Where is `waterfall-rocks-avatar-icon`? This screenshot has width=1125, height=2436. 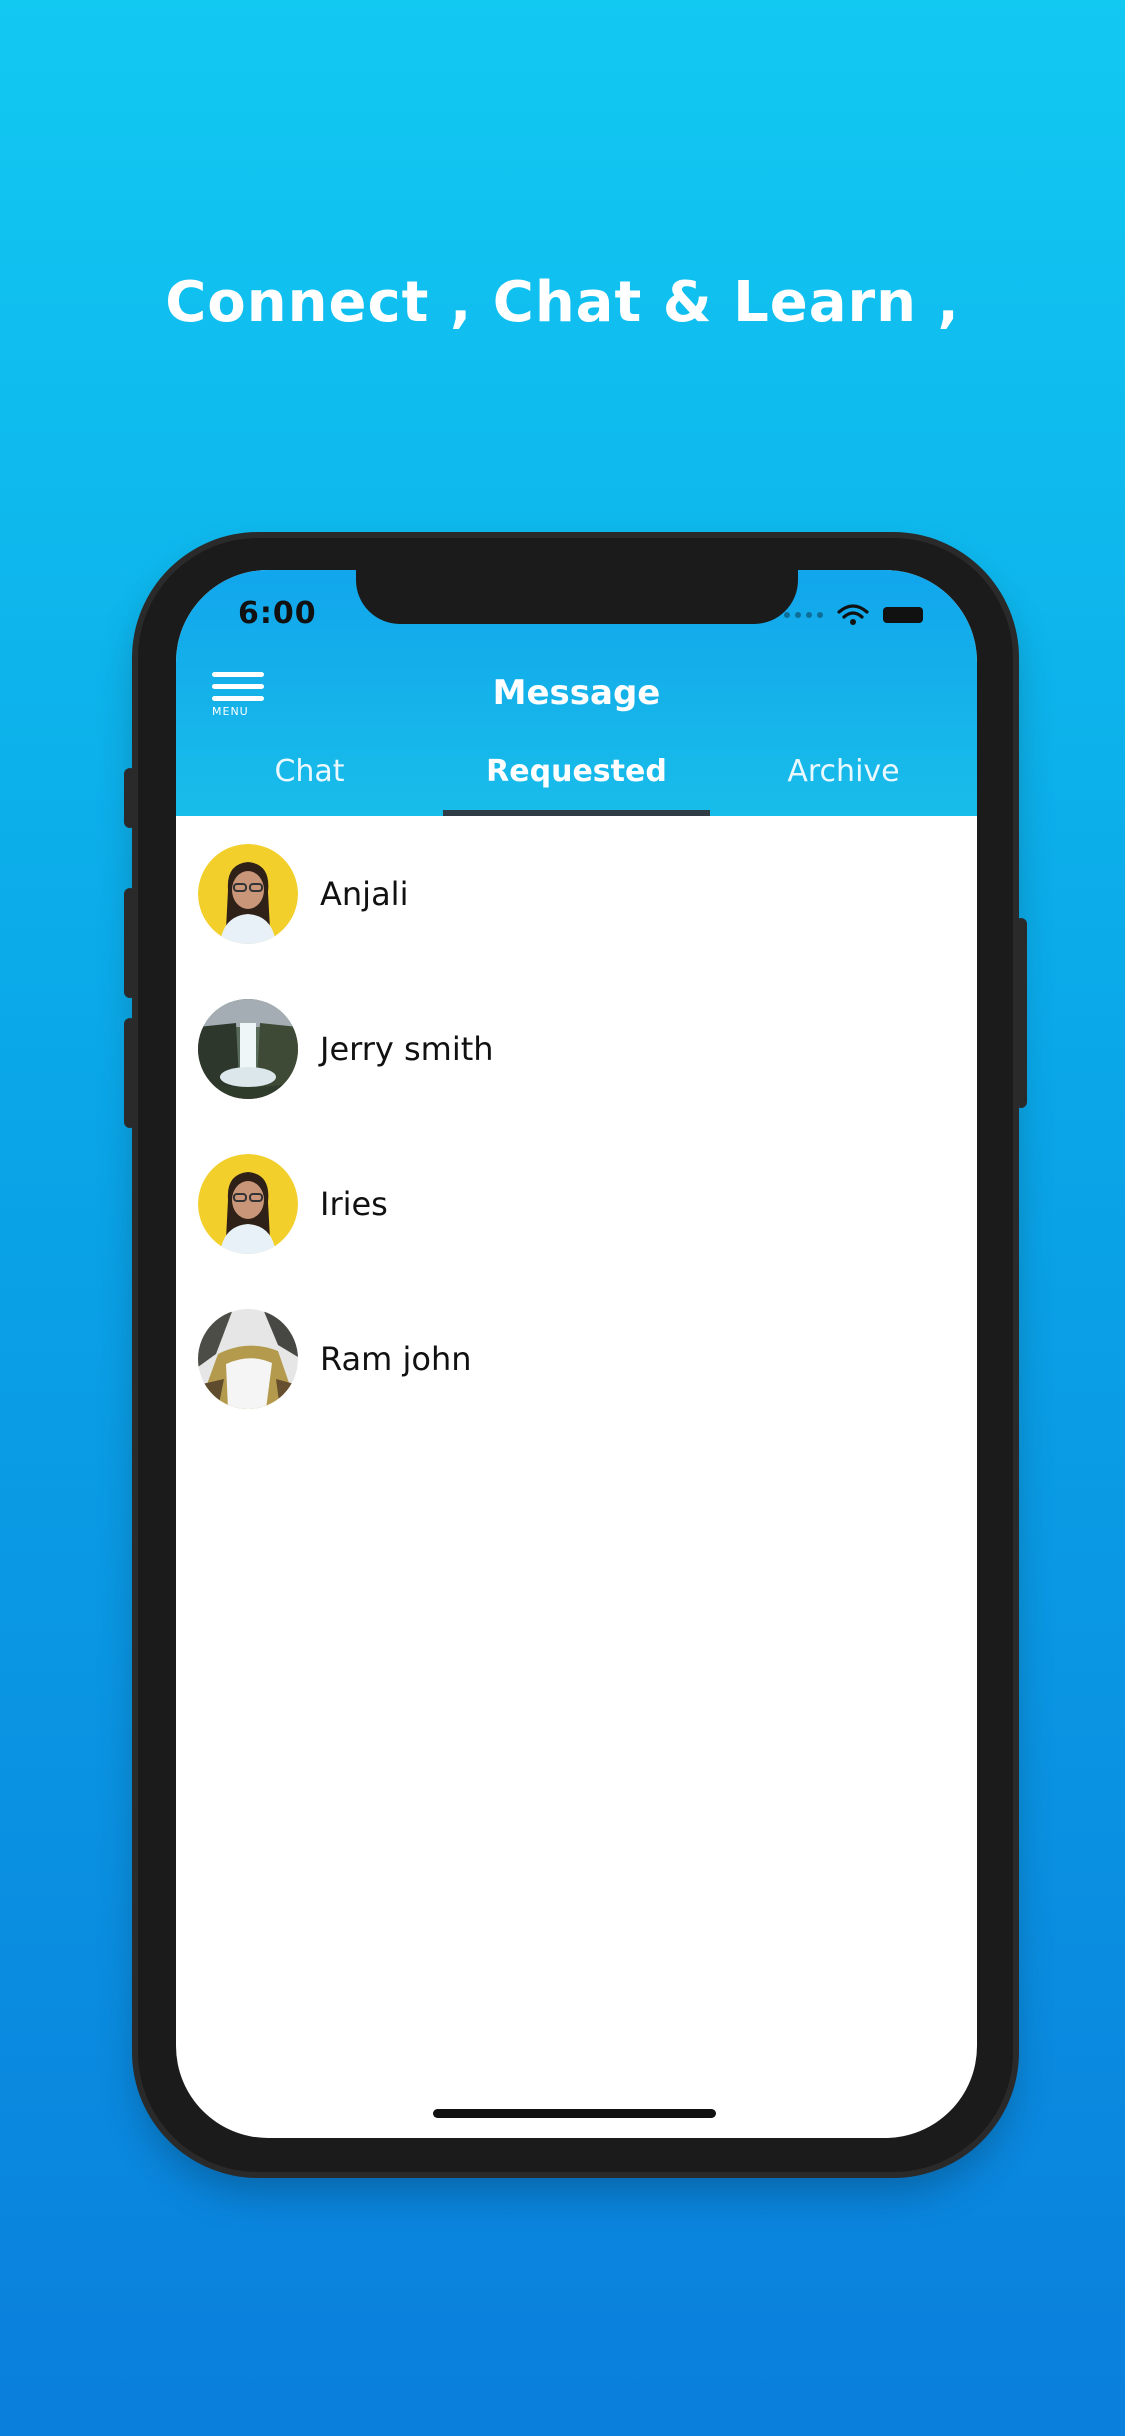 waterfall-rocks-avatar-icon is located at coordinates (248, 1358).